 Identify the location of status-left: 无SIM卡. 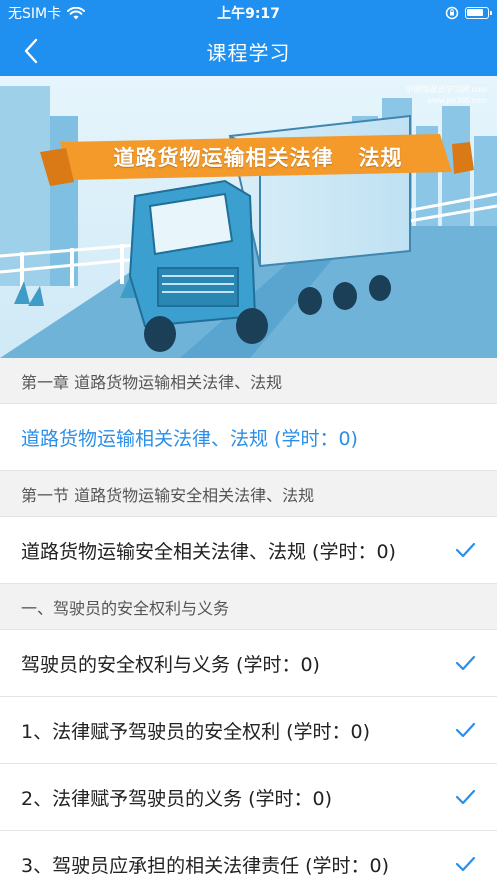
(47, 13).